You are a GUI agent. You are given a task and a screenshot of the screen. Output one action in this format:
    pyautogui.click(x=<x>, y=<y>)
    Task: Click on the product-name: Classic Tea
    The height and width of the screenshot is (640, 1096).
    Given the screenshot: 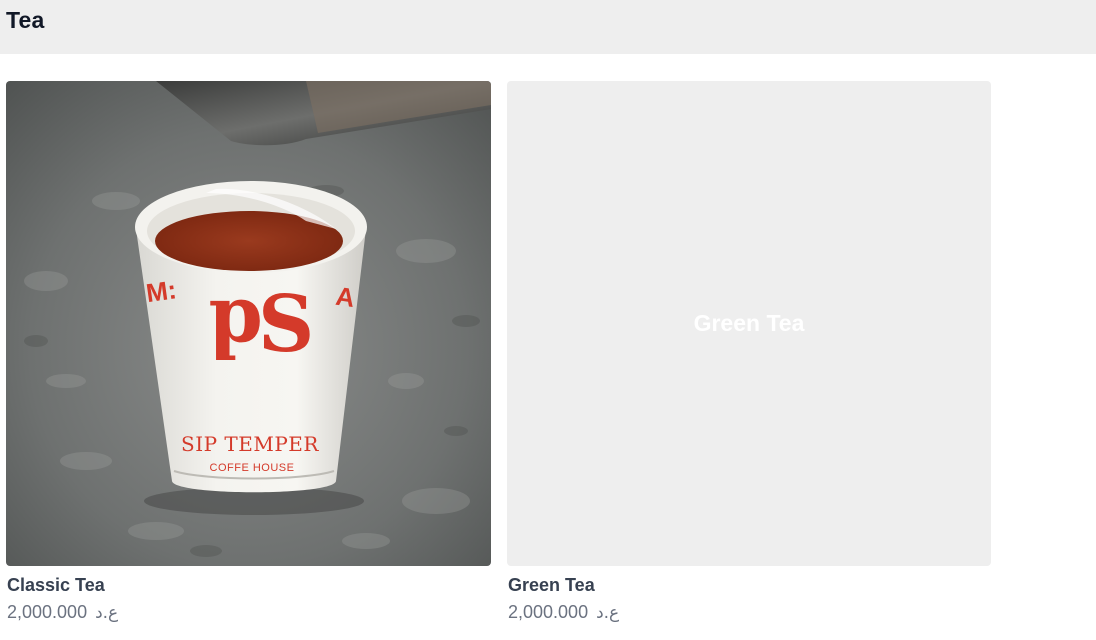 What is the action you would take?
    pyautogui.click(x=56, y=585)
    